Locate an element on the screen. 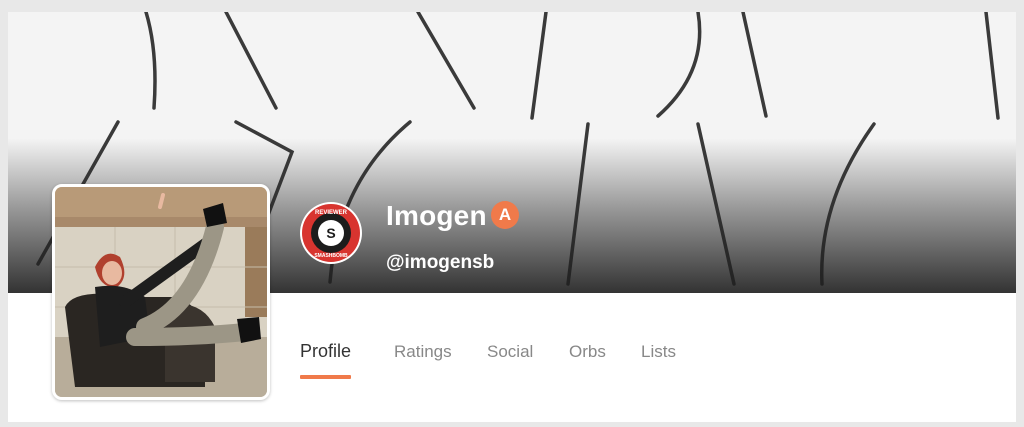 The width and height of the screenshot is (1024, 427). avatar is located at coordinates (161, 292).